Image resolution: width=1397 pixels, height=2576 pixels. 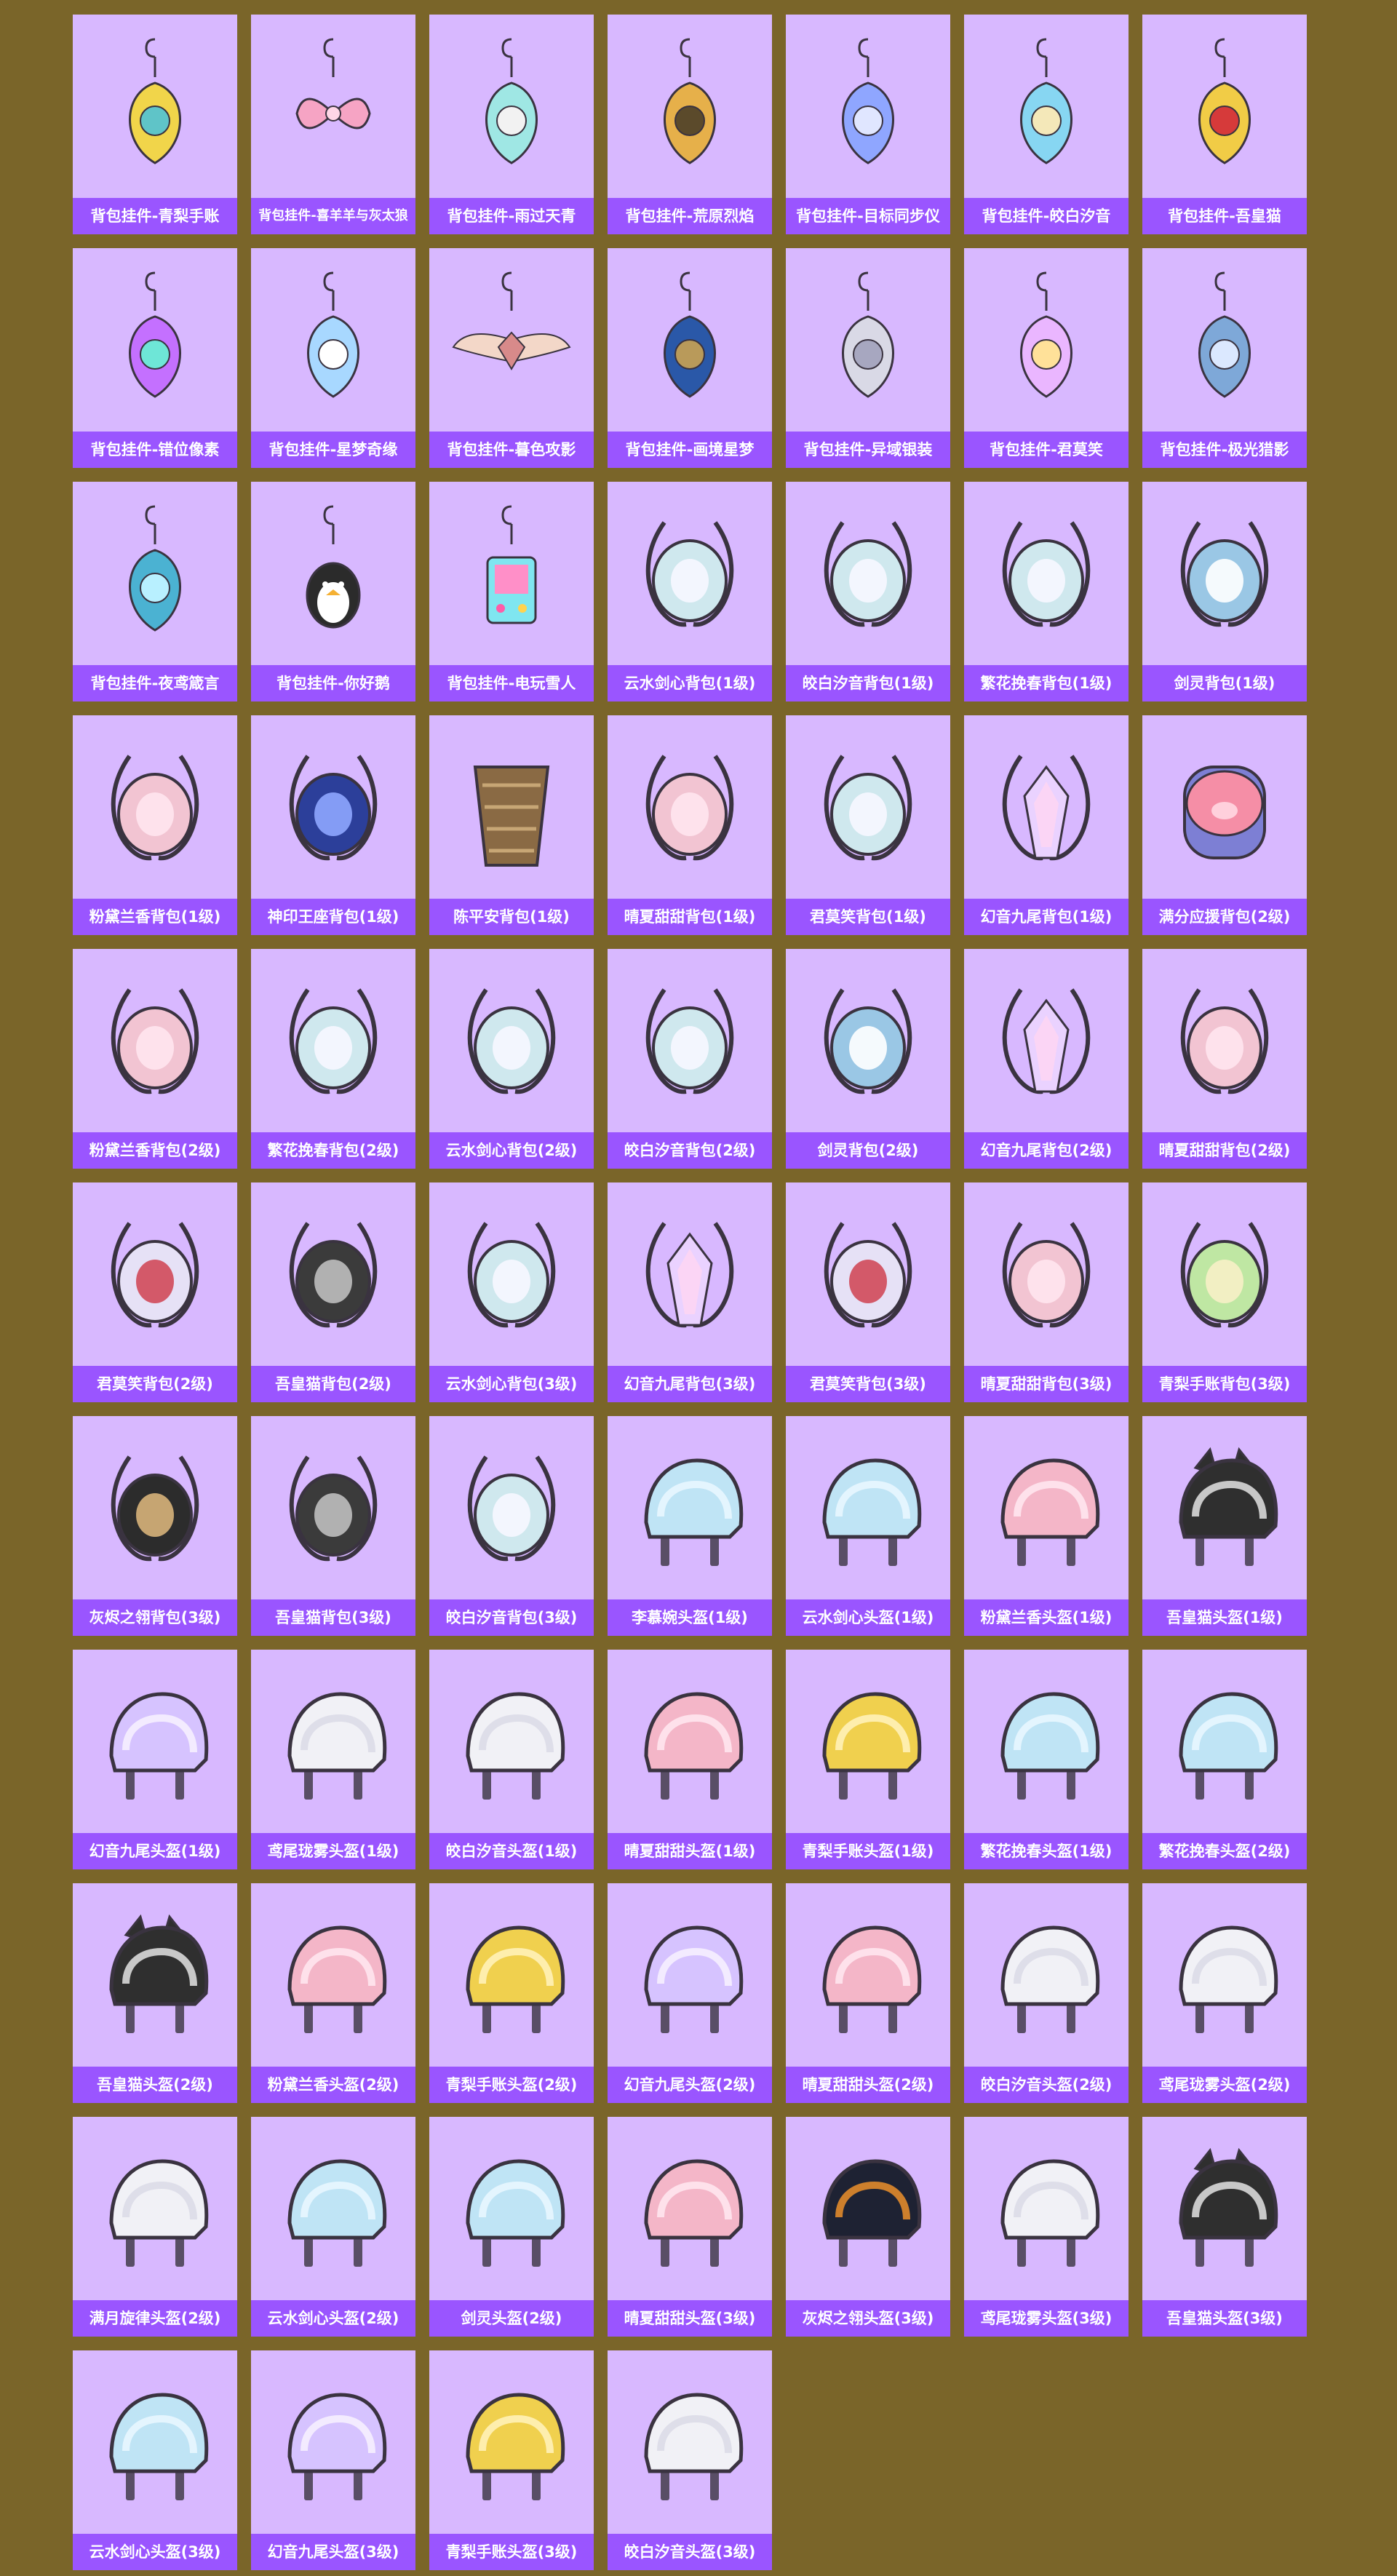 What do you see at coordinates (690, 1040) in the screenshot?
I see `backpack-icon` at bounding box center [690, 1040].